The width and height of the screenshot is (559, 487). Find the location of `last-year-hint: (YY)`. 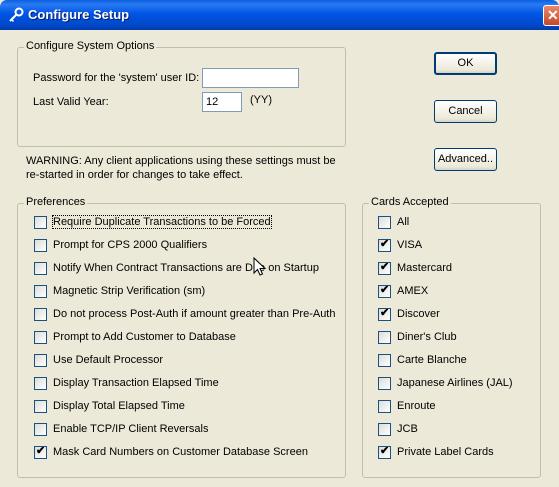

last-year-hint: (YY) is located at coordinates (261, 100).